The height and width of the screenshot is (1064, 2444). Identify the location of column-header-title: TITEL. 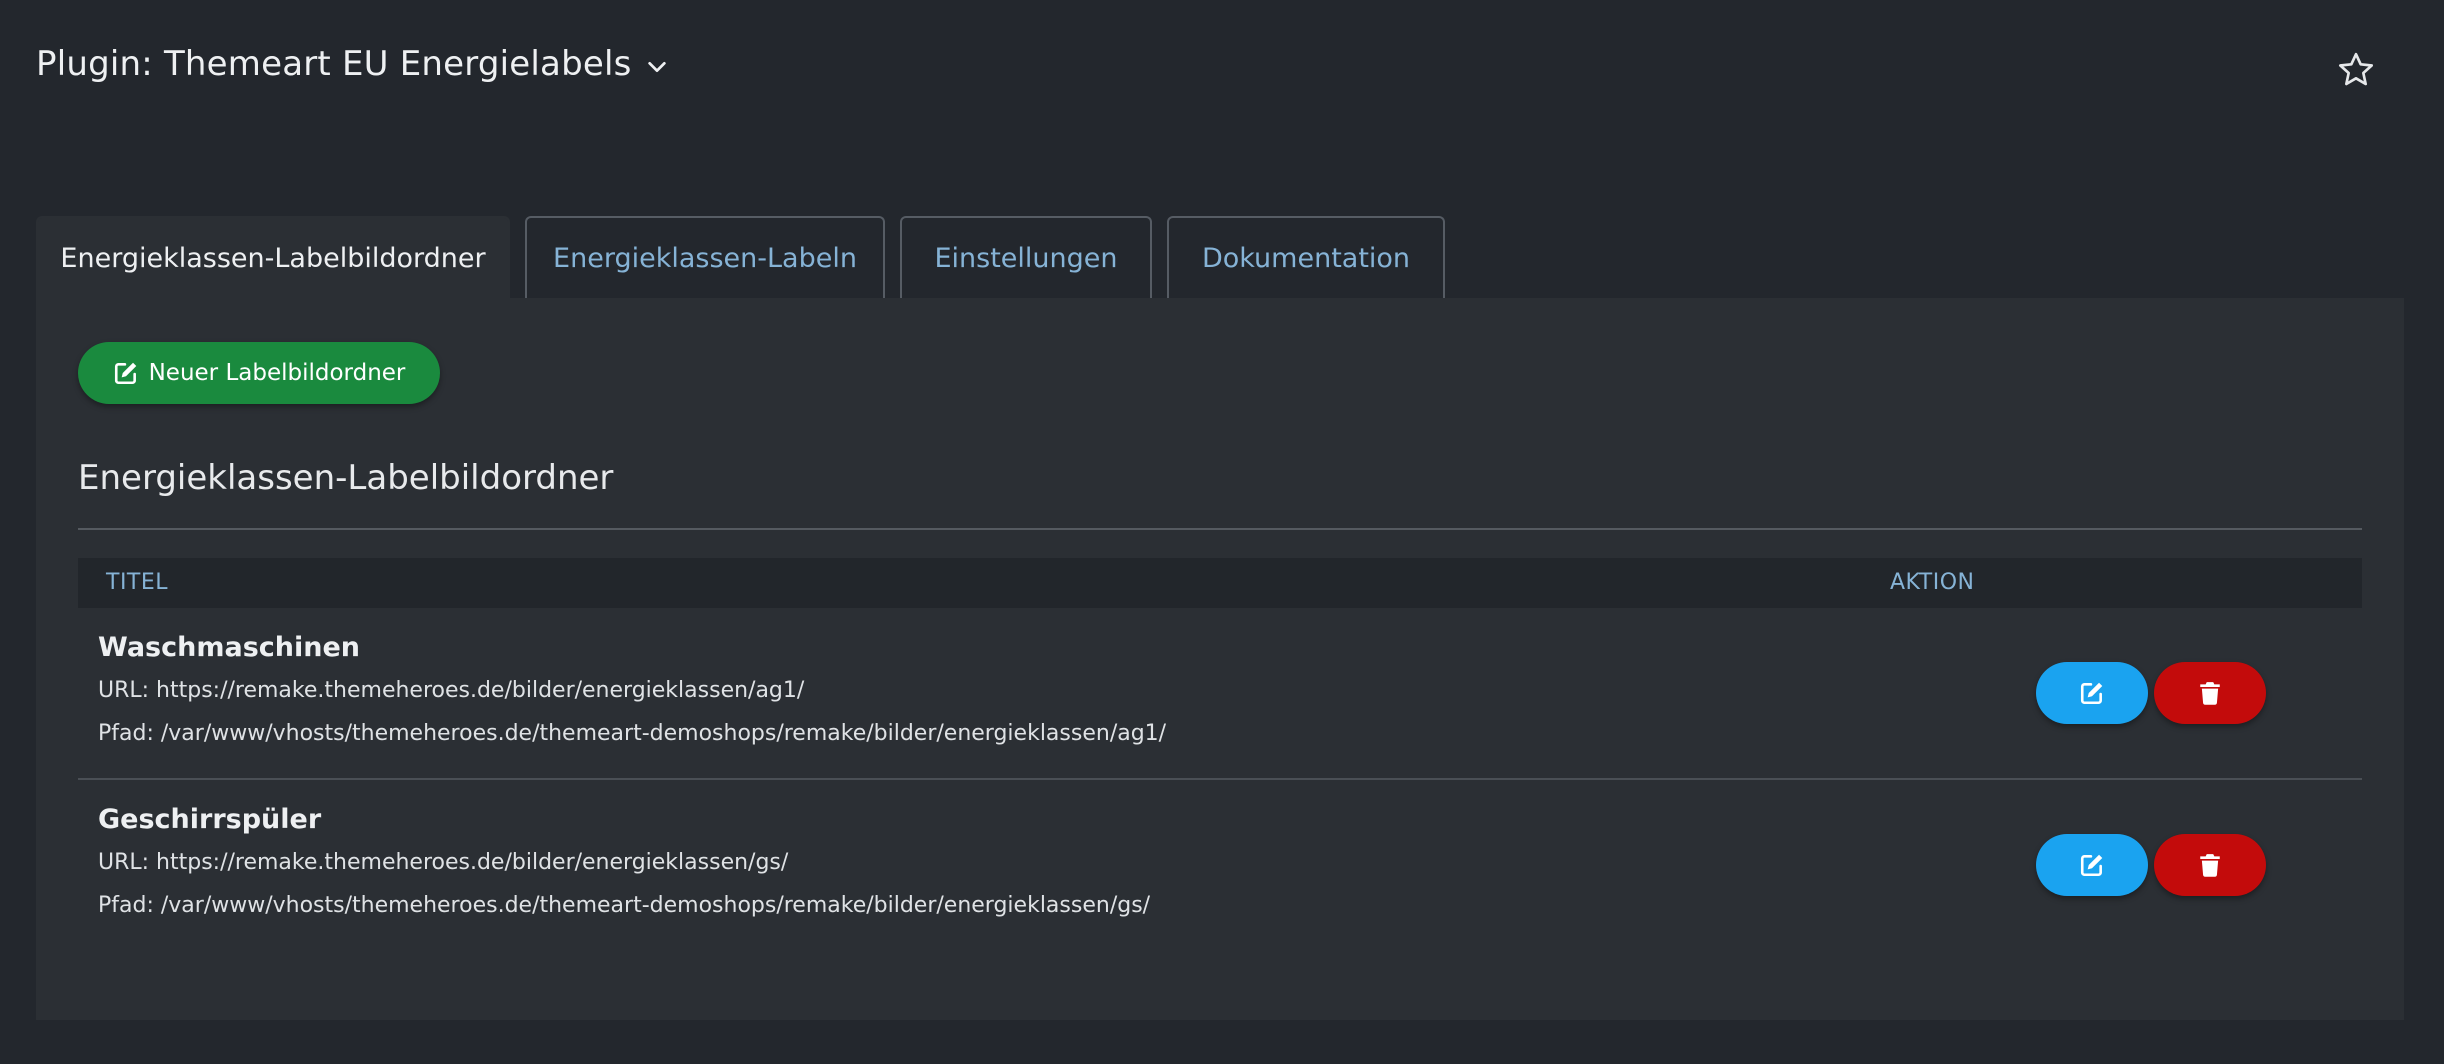
(137, 582).